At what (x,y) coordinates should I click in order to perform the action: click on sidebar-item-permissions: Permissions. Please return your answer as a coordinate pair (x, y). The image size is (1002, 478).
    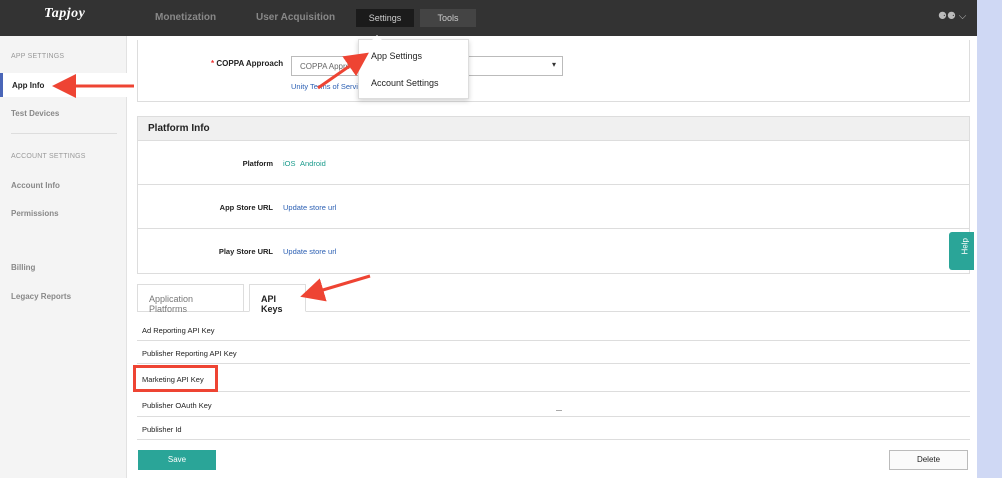
    Looking at the image, I should click on (35, 213).